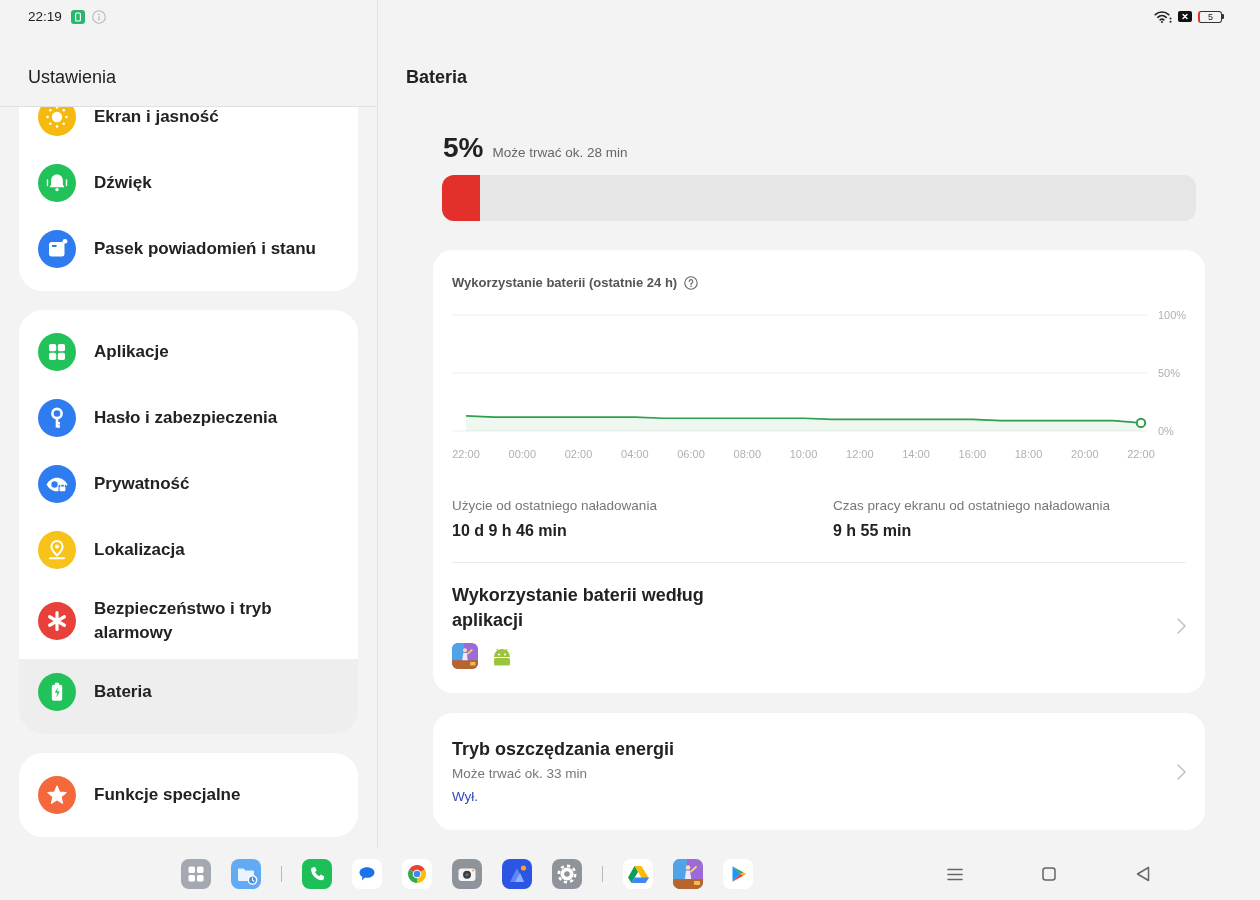 This screenshot has width=1260, height=900. Describe the element at coordinates (747, 454) in the screenshot. I see `x-axis-label: 08:00` at that location.